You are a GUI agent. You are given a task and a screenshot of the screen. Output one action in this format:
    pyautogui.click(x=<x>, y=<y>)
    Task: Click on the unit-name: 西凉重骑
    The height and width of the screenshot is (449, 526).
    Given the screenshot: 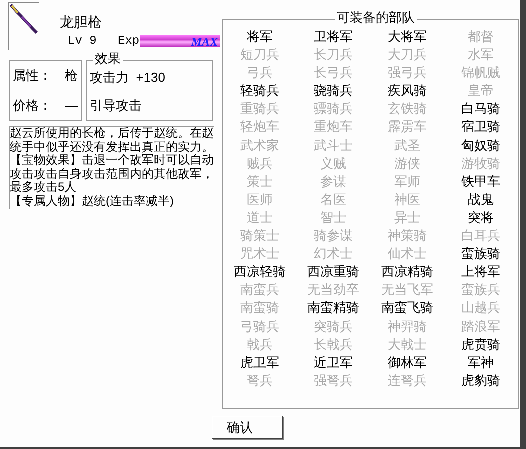 What is the action you would take?
    pyautogui.click(x=334, y=272)
    